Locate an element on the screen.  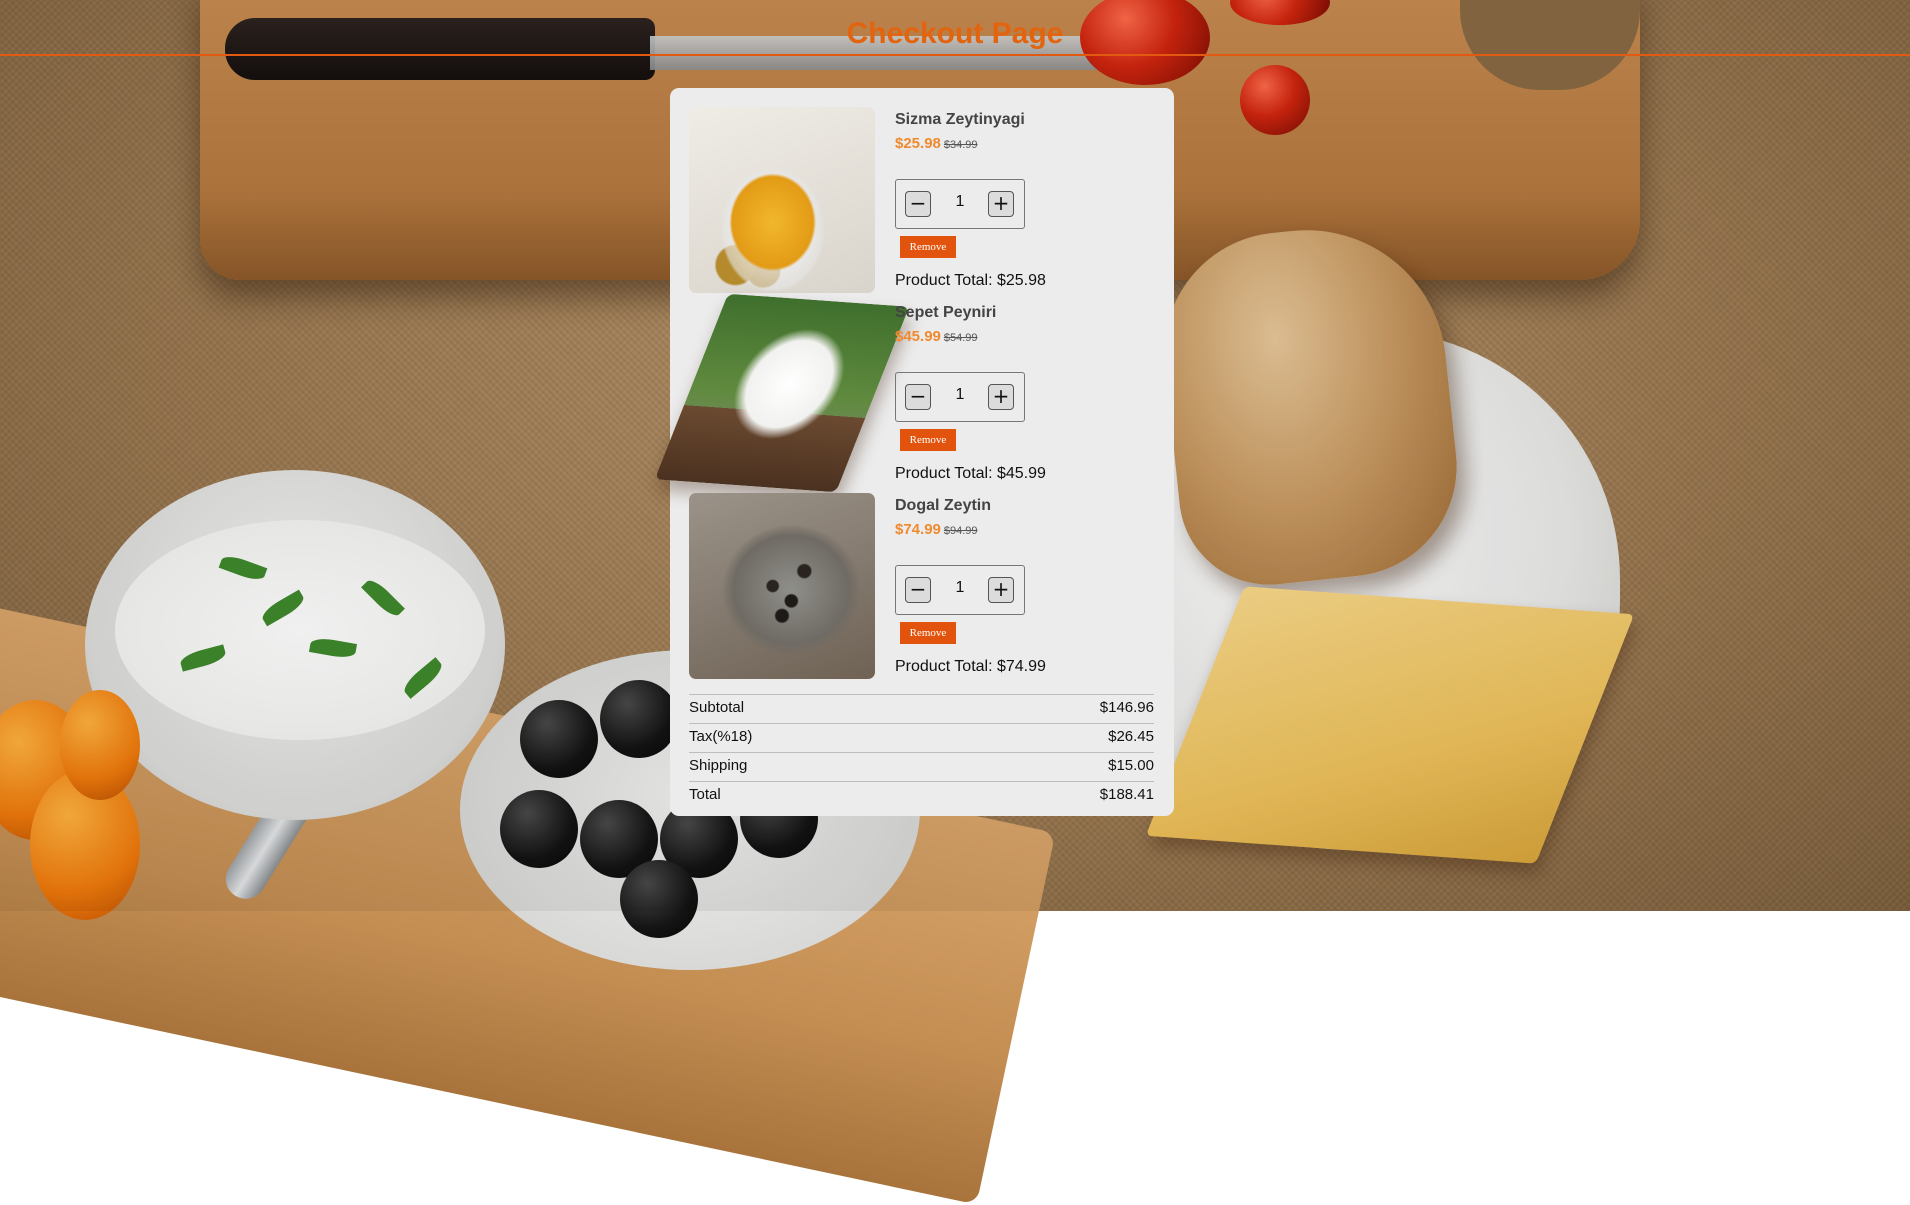
product-total: Product Total: $45.99 is located at coordinates (970, 473).